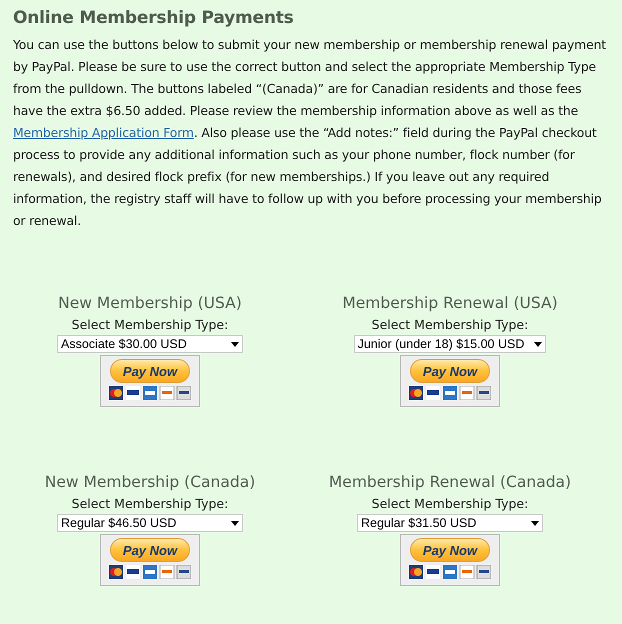 The height and width of the screenshot is (624, 622). I want to click on membership-type-select: Associate $30.00 USD, so click(150, 344).